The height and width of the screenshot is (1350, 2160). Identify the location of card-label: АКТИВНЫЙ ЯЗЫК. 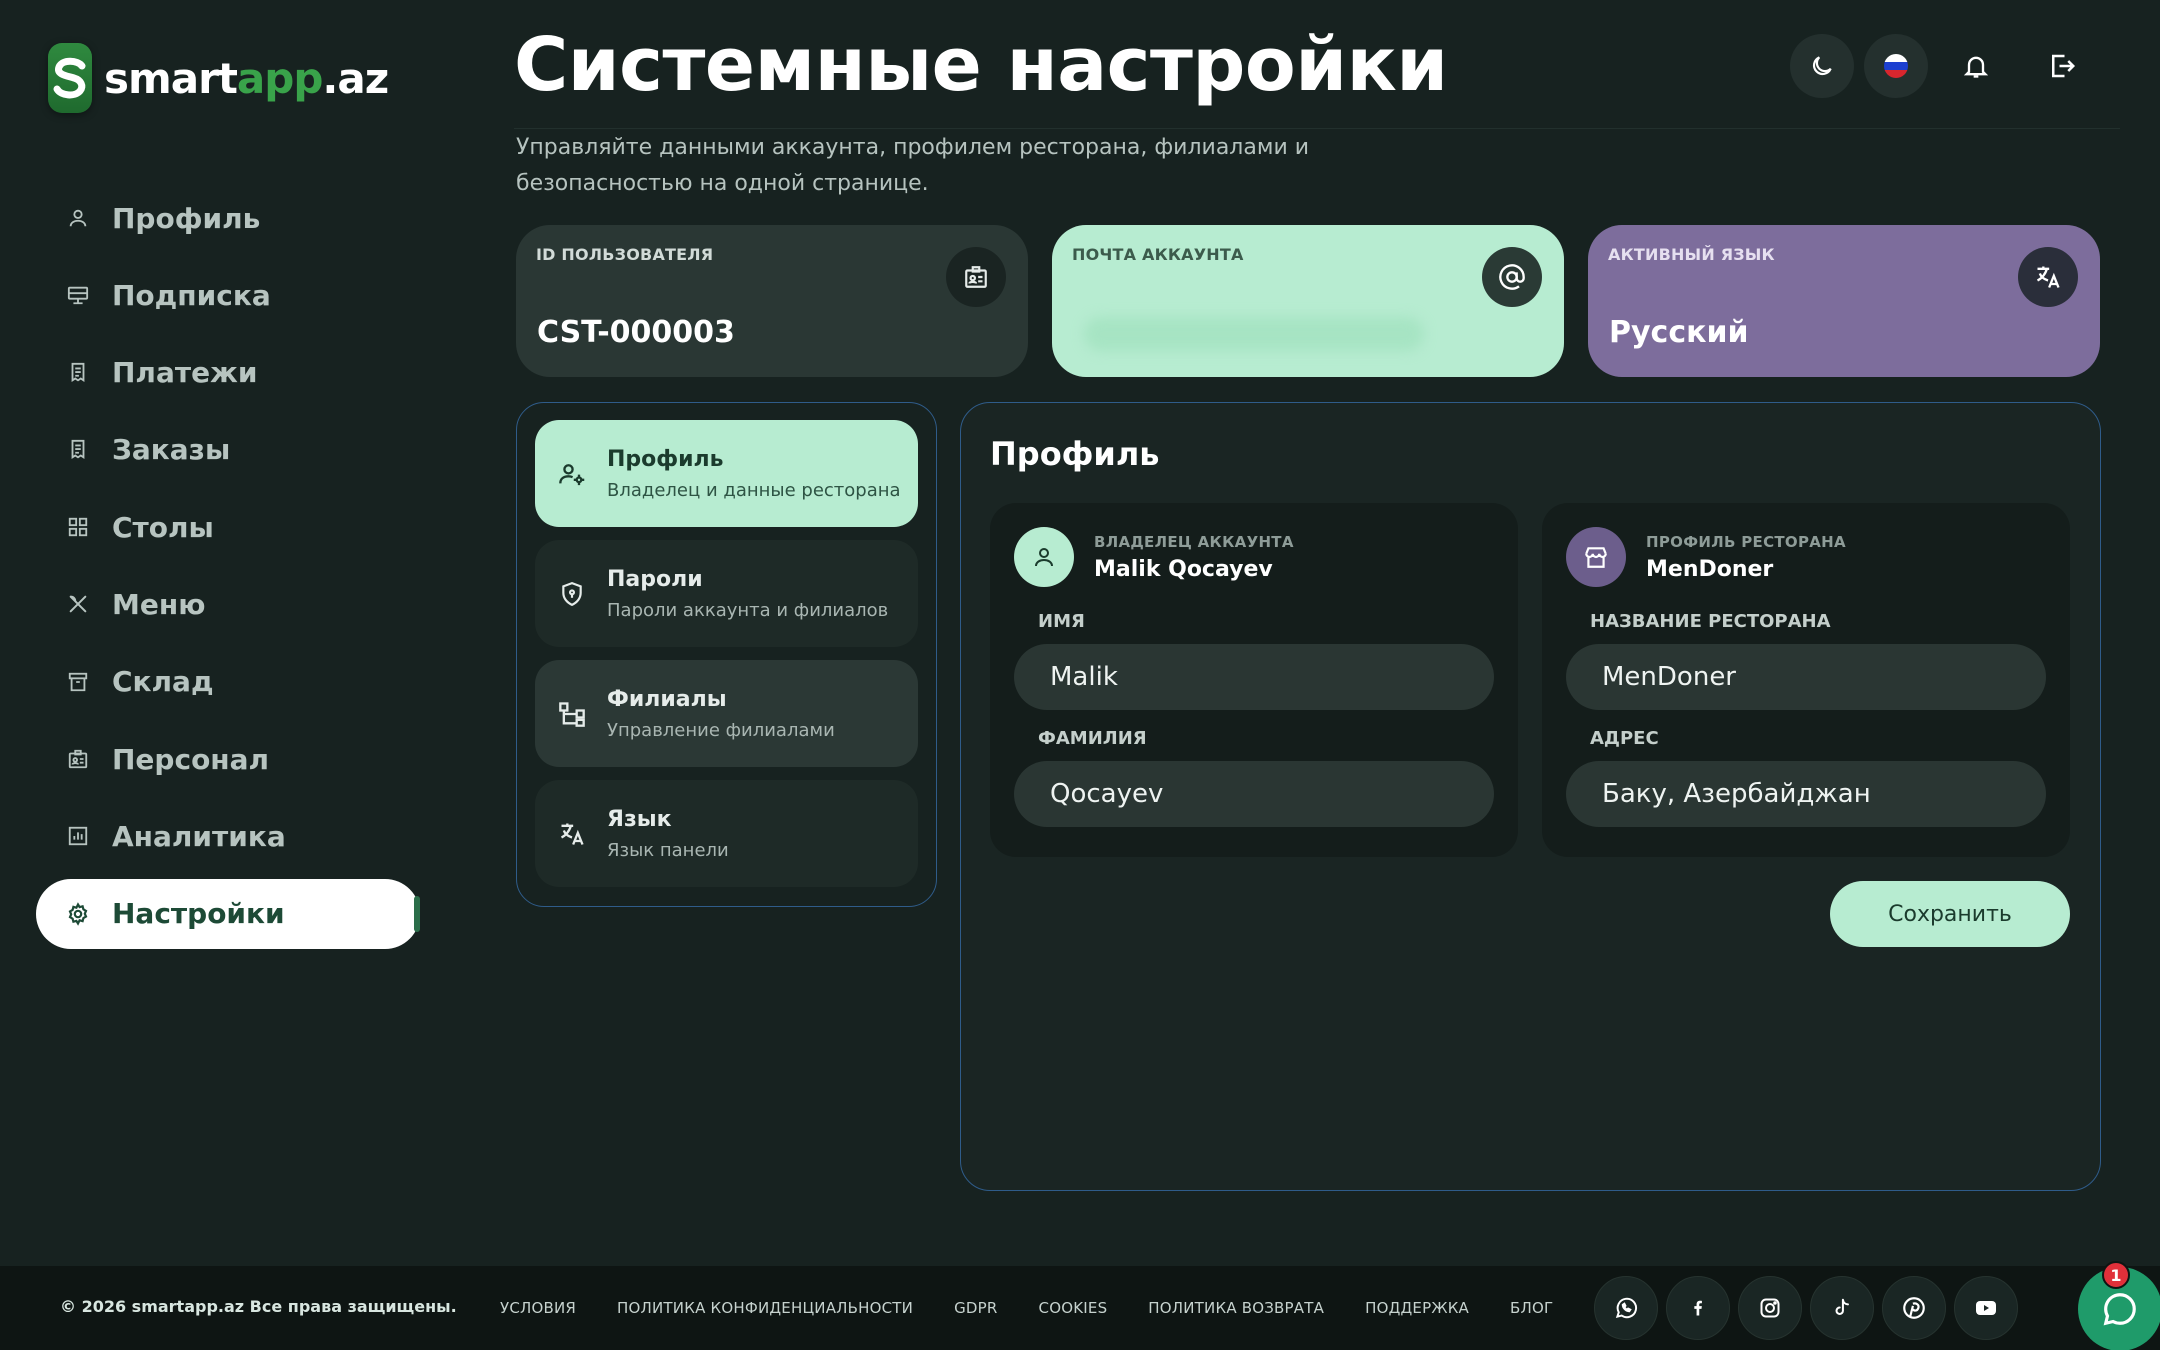
(1691, 254).